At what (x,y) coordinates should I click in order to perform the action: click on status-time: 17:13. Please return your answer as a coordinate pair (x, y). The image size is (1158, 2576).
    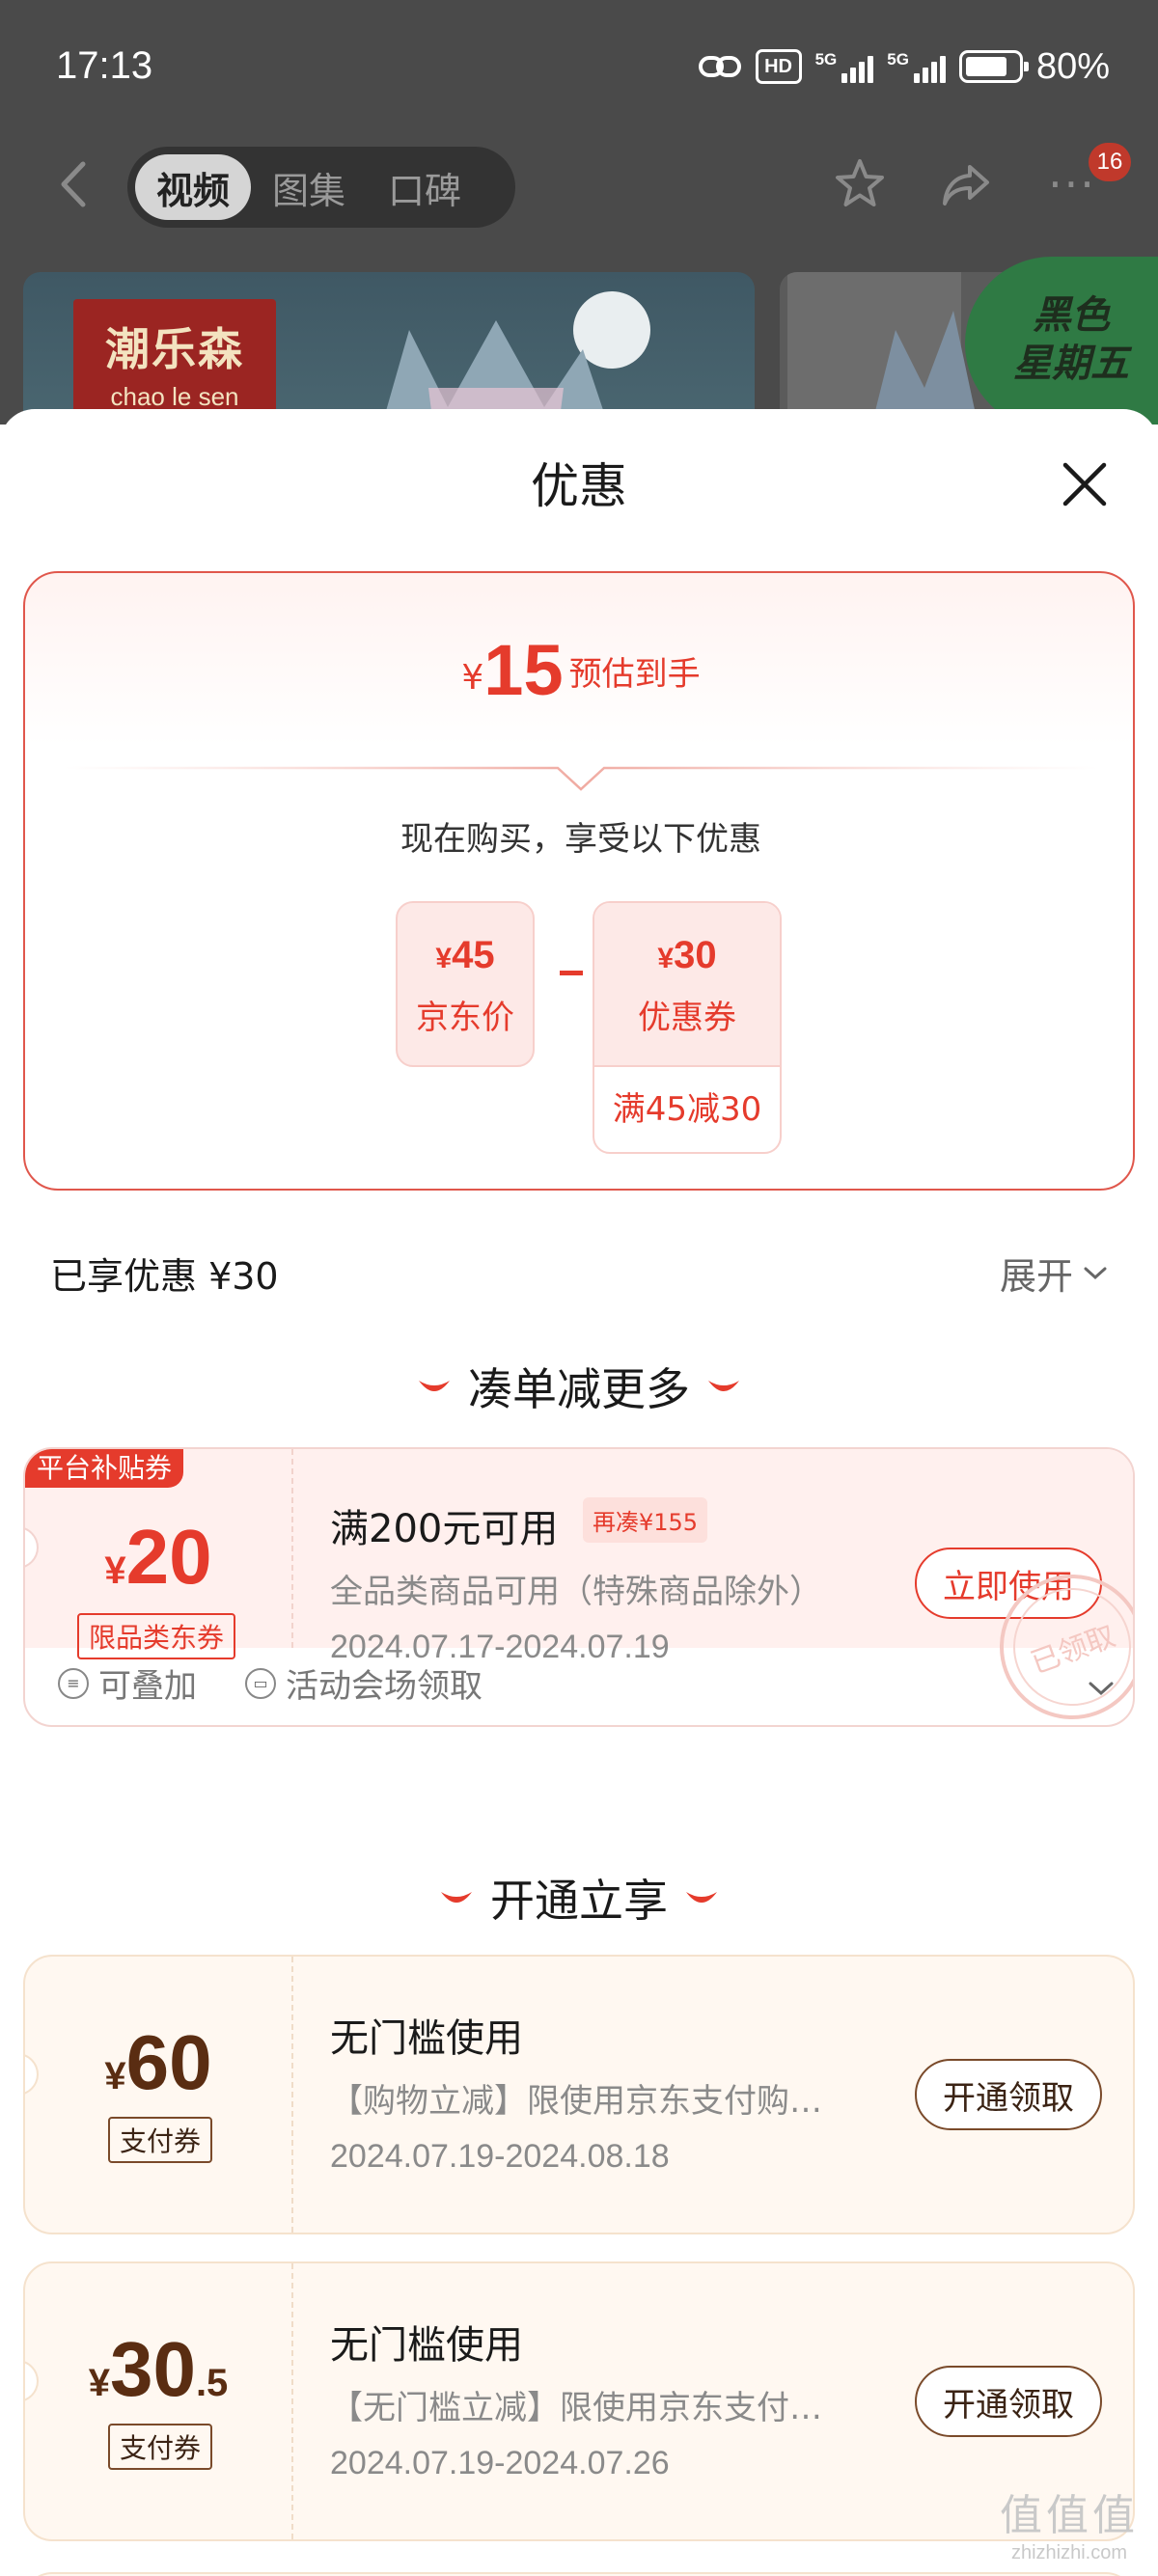
    Looking at the image, I should click on (104, 65).